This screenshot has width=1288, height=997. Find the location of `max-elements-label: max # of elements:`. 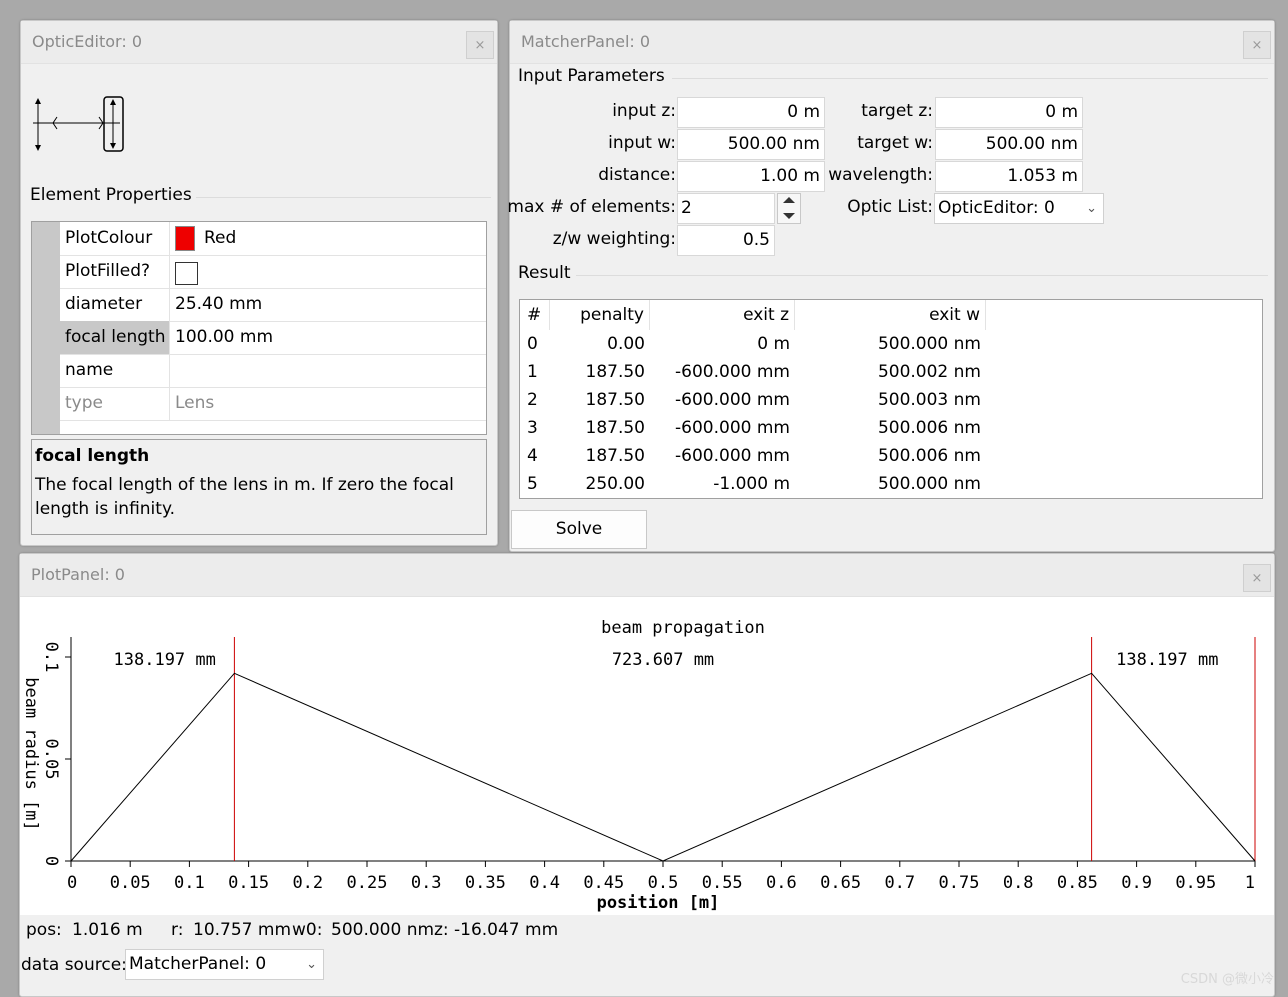

max-elements-label: max # of elements: is located at coordinates (591, 207).